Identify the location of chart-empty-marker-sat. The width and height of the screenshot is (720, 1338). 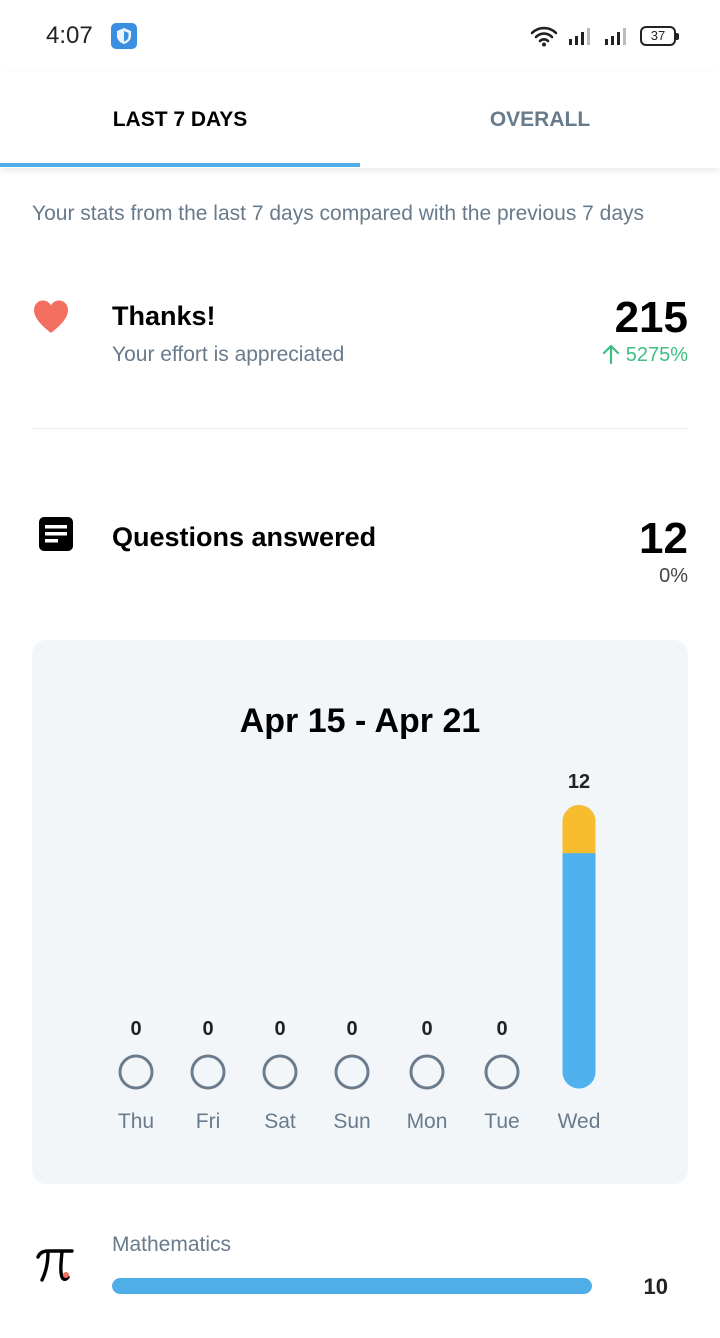
(280, 1072).